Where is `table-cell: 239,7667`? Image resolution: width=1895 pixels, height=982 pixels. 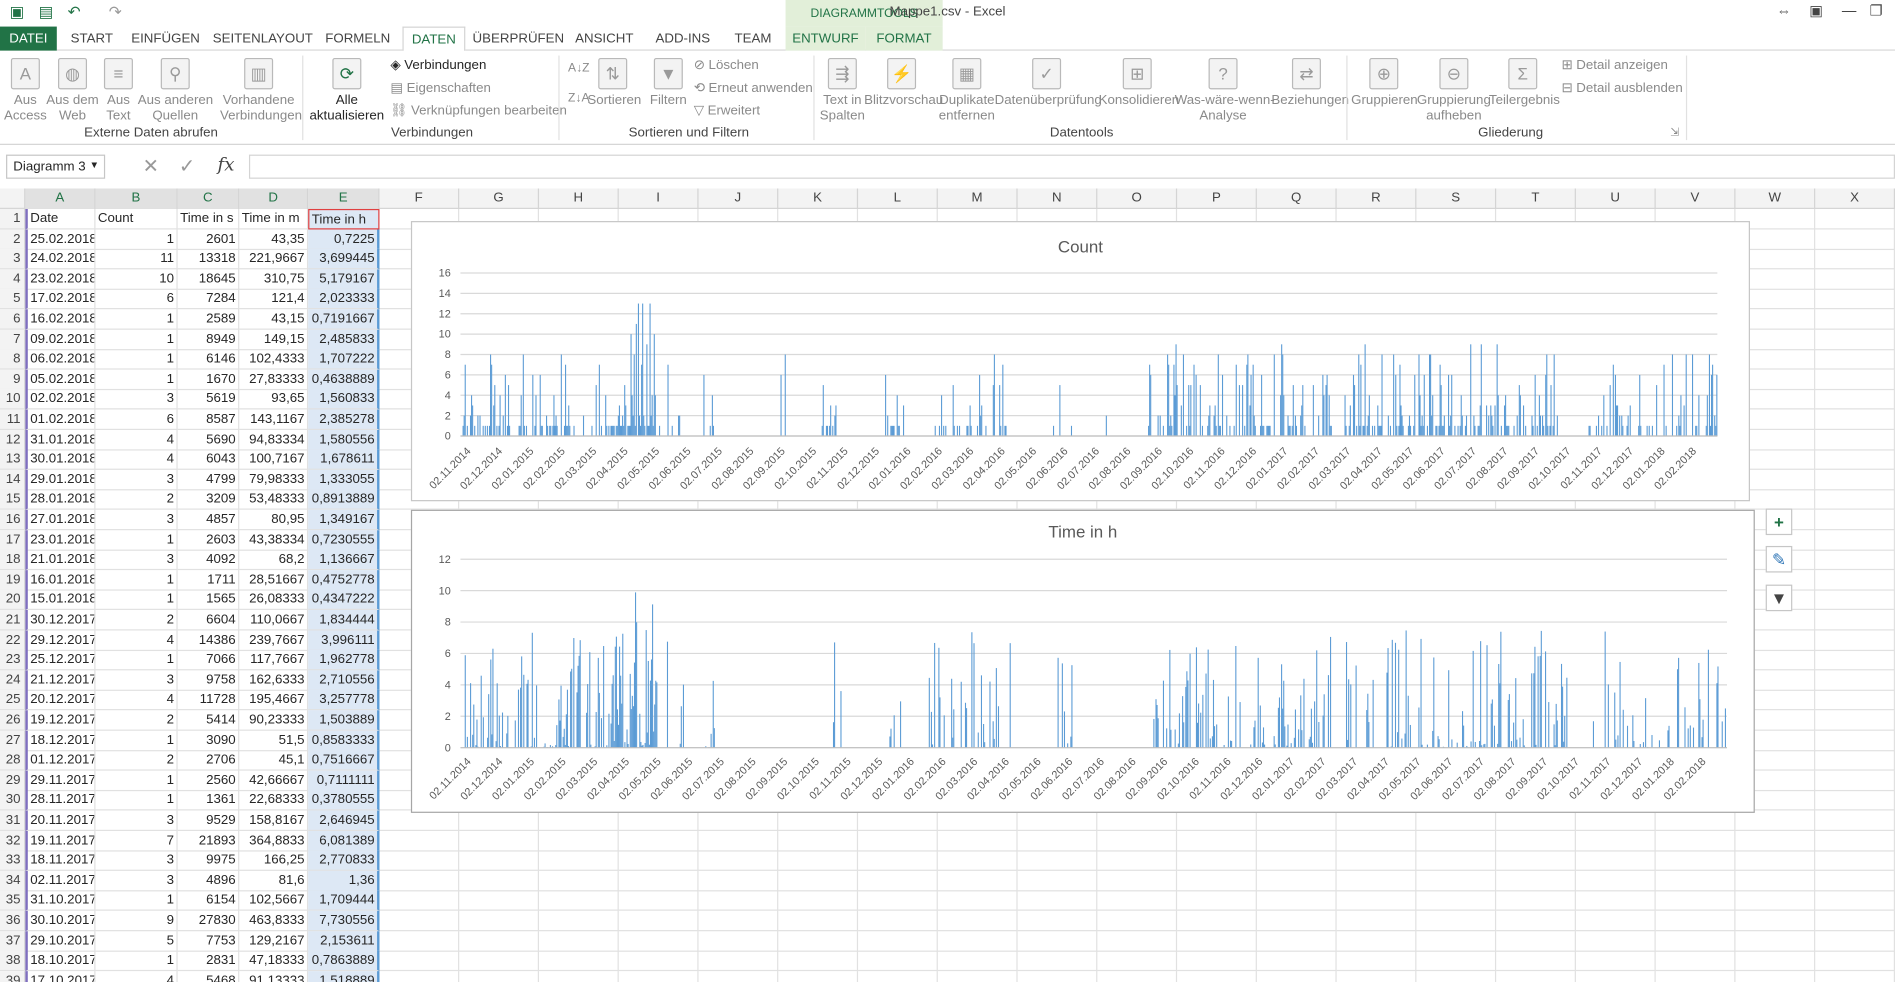
table-cell: 239,7667 is located at coordinates (274, 640).